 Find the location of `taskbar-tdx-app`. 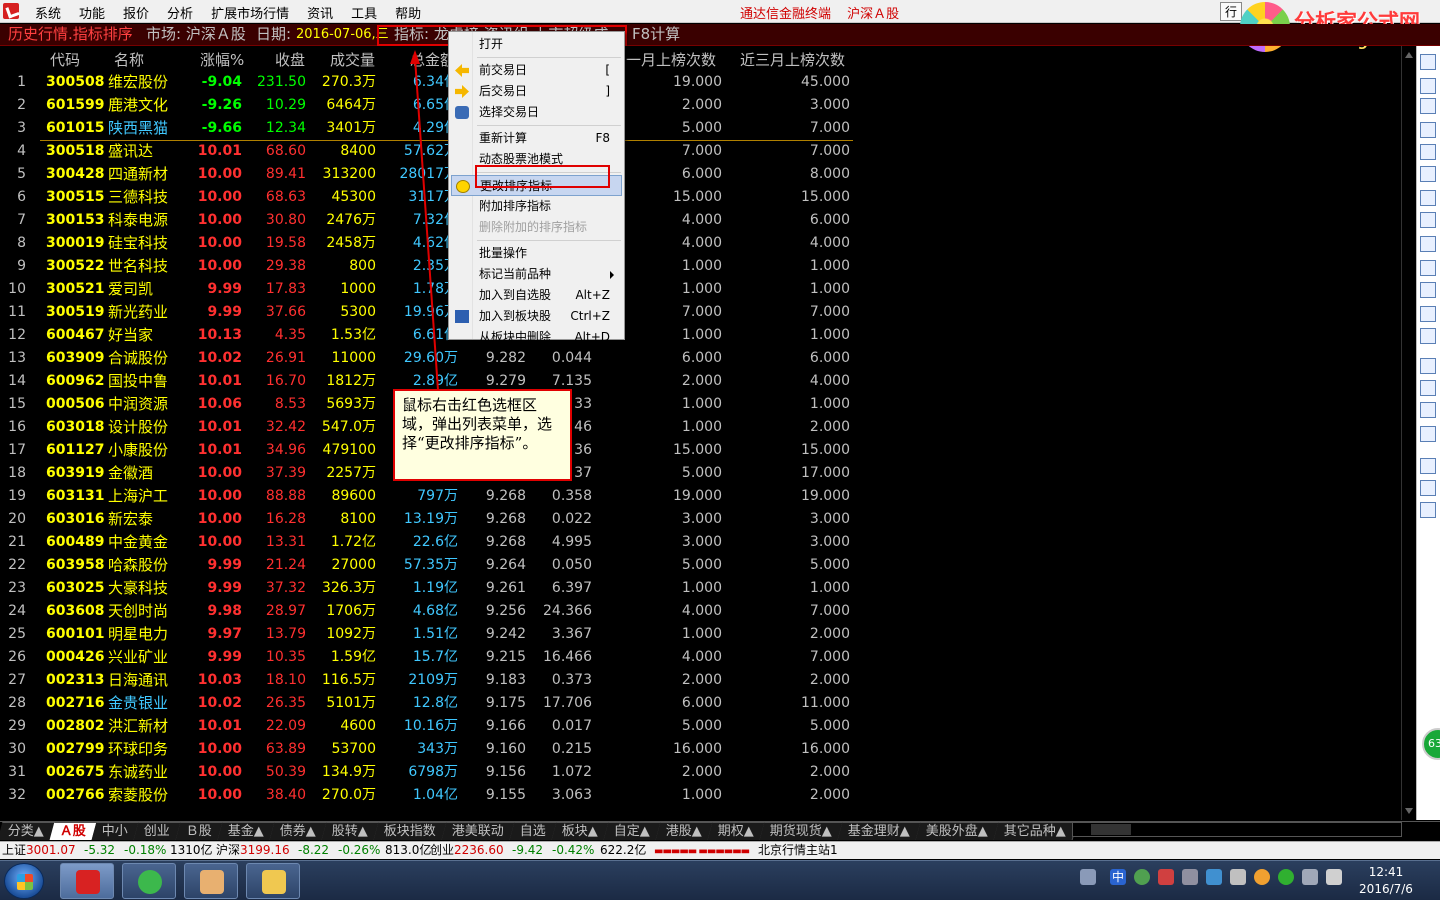

taskbar-tdx-app is located at coordinates (87, 881).